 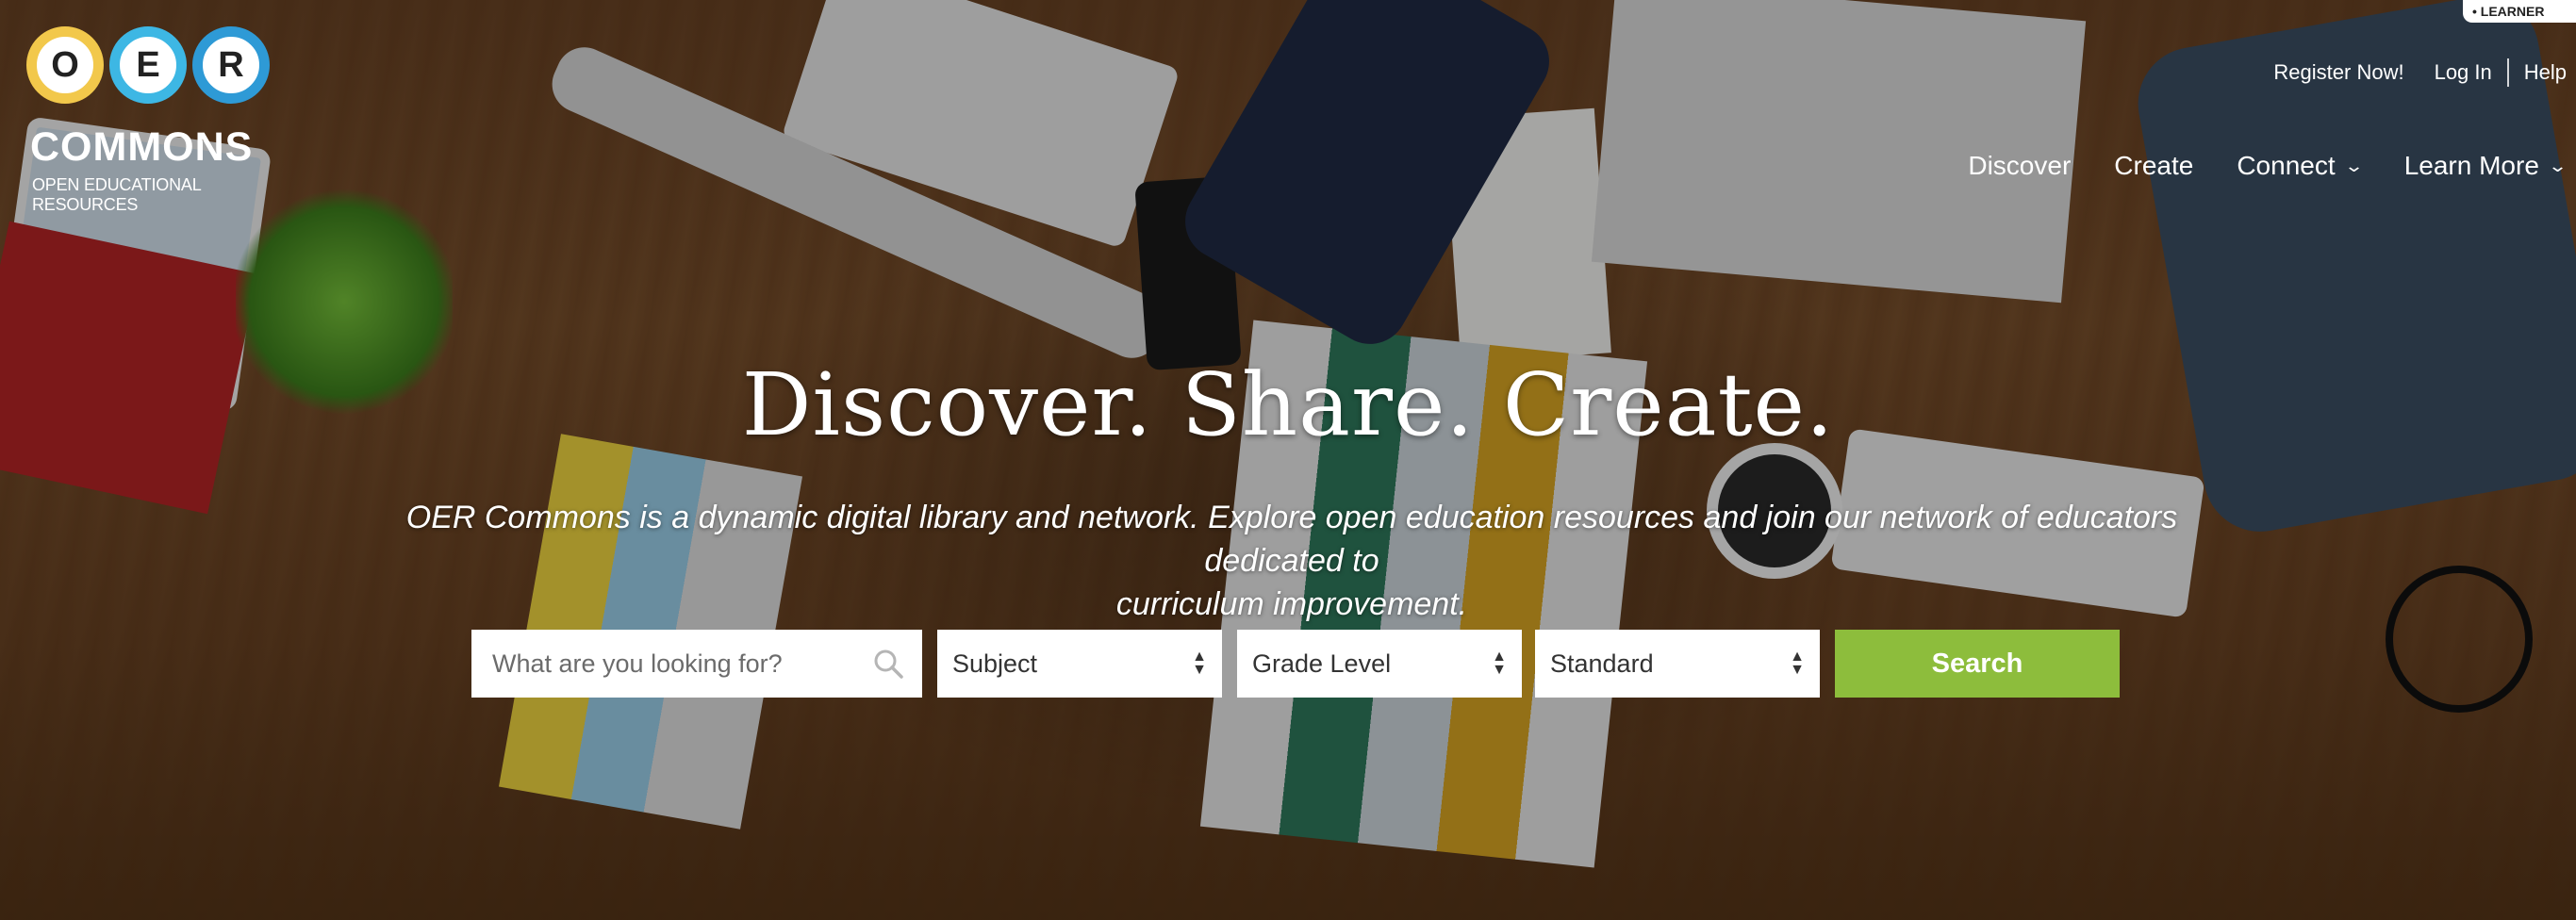 I want to click on oer-commons-logo: O E R COMMONS OPEN EDUCATIONAL RESOURCES, so click(x=167, y=120).